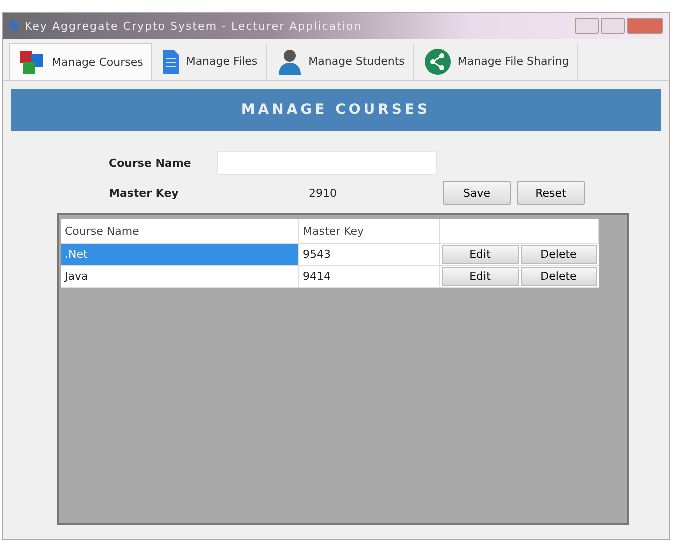  What do you see at coordinates (180, 231) in the screenshot?
I see `column-header: Course Name` at bounding box center [180, 231].